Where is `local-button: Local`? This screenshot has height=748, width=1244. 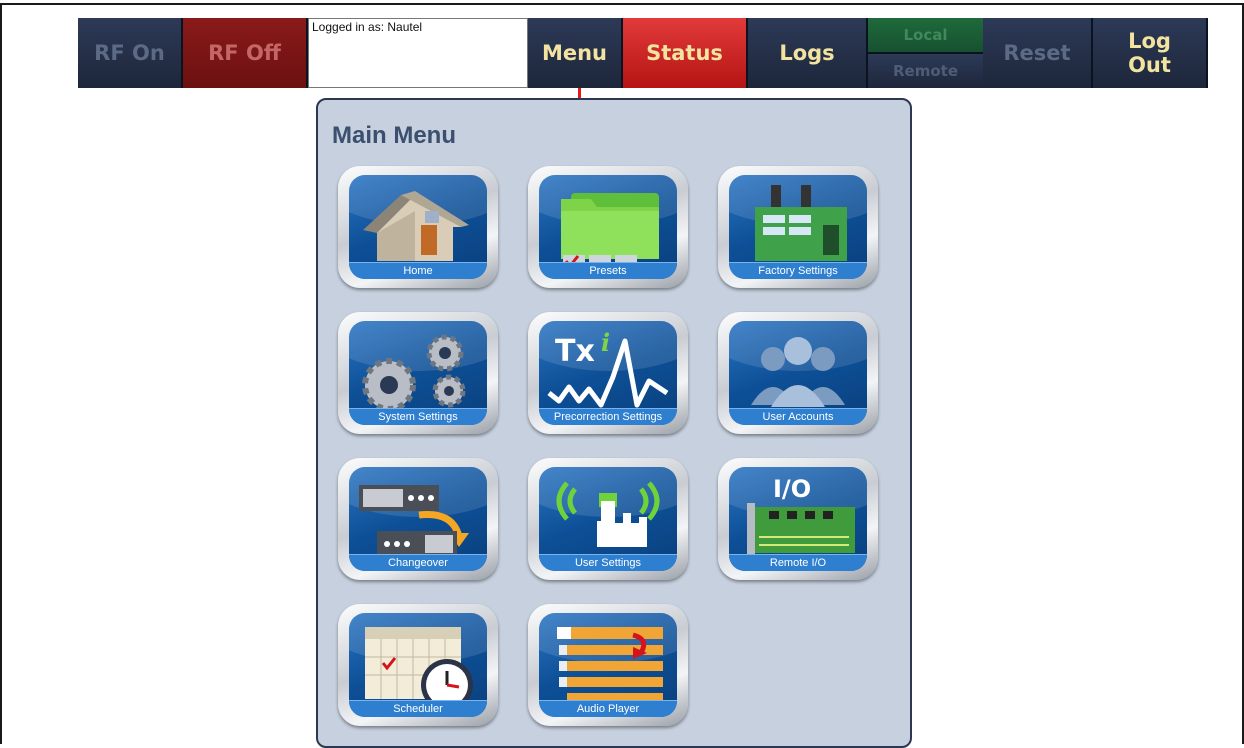
local-button: Local is located at coordinates (925, 36).